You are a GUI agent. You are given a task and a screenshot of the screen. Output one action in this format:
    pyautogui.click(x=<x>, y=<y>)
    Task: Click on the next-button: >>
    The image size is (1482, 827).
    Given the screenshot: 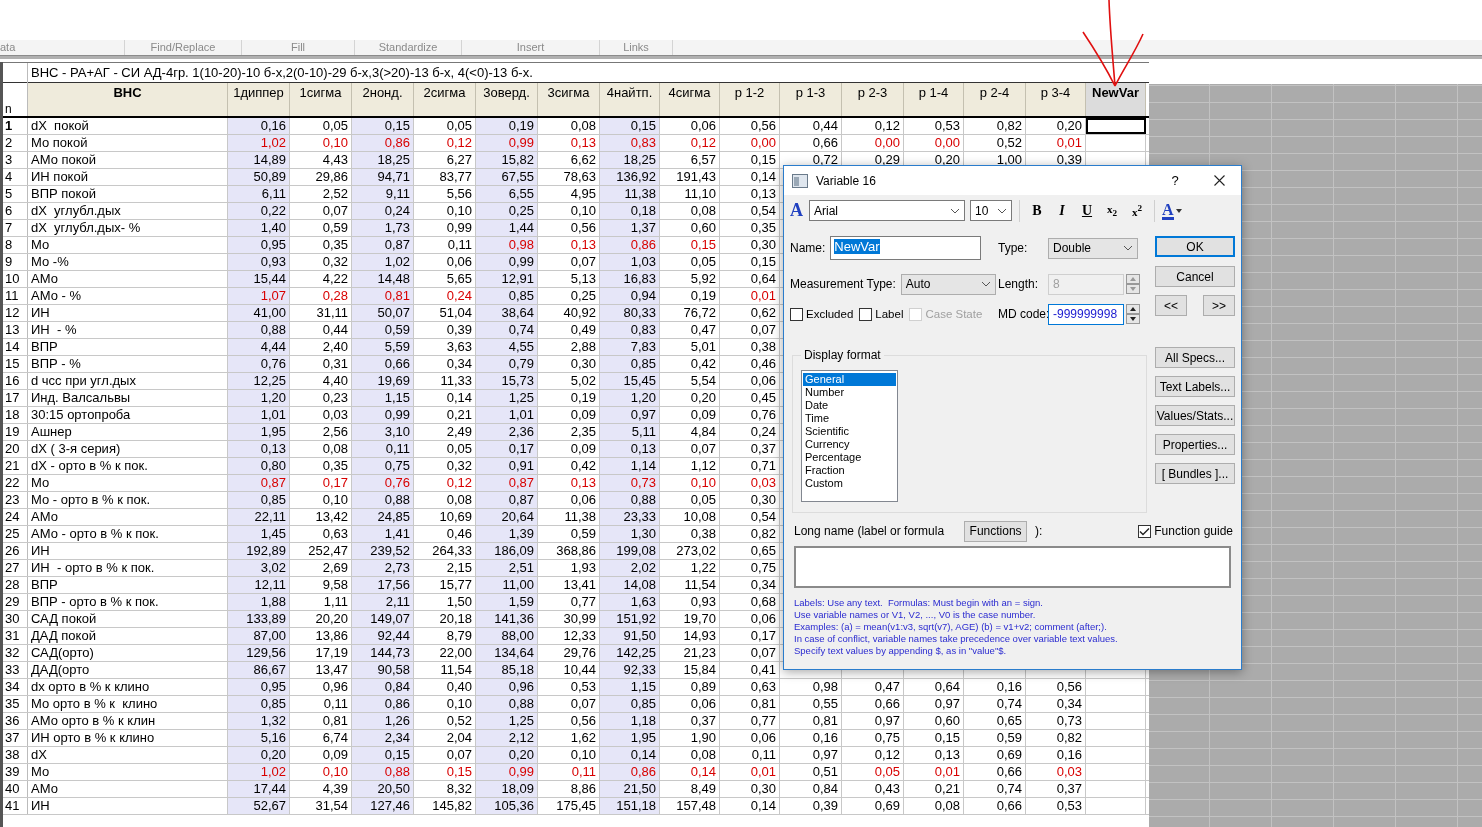 What is the action you would take?
    pyautogui.click(x=1219, y=305)
    